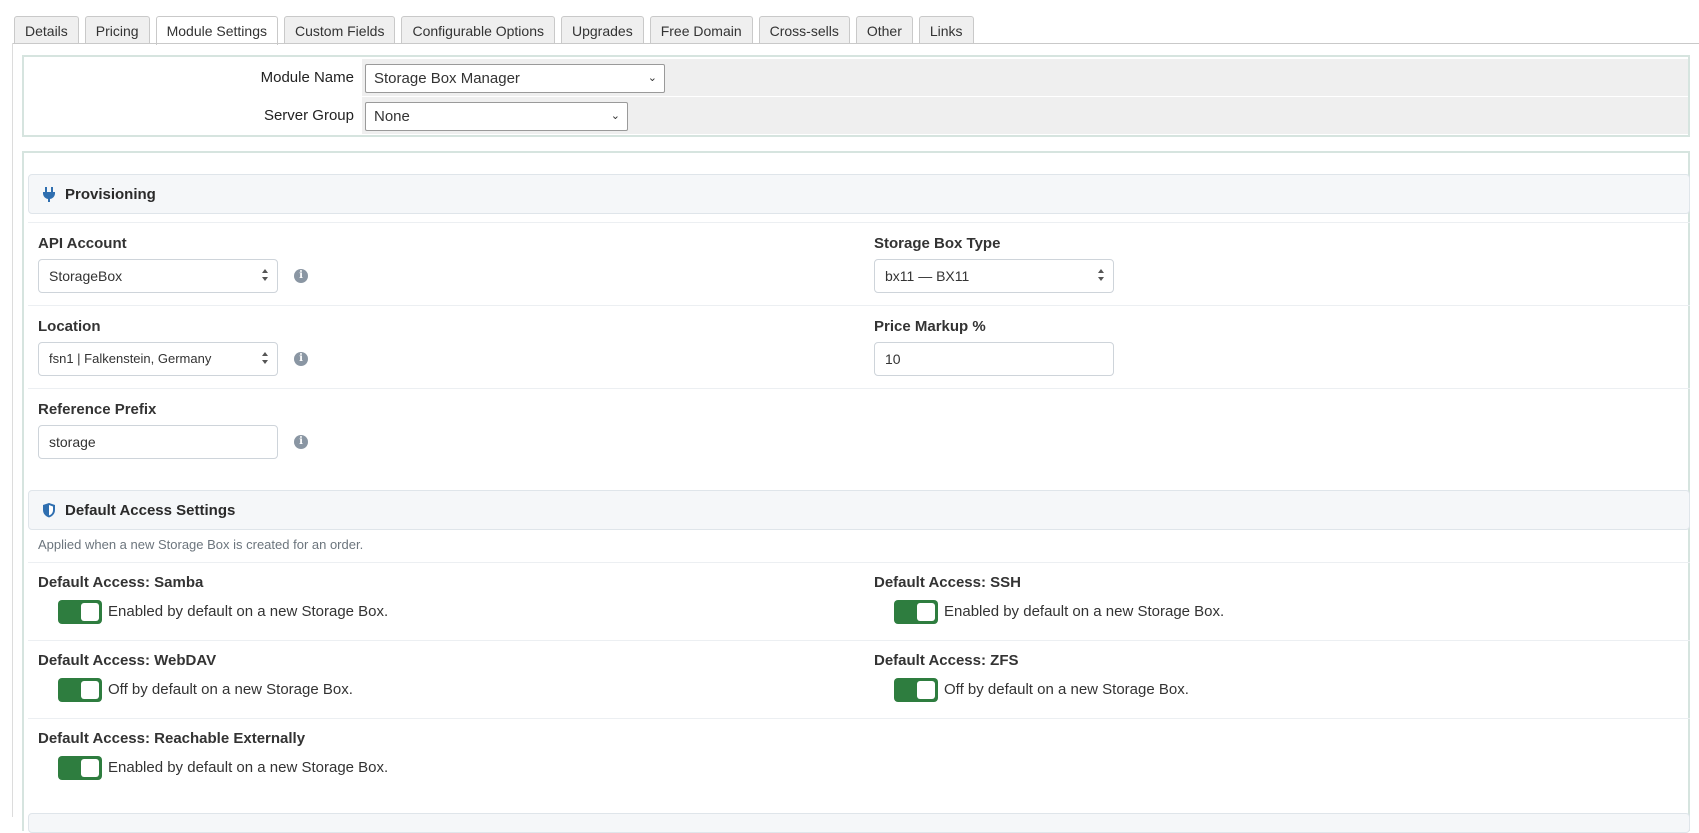 Image resolution: width=1699 pixels, height=833 pixels. Describe the element at coordinates (916, 690) in the screenshot. I see `zfs-toggle` at that location.